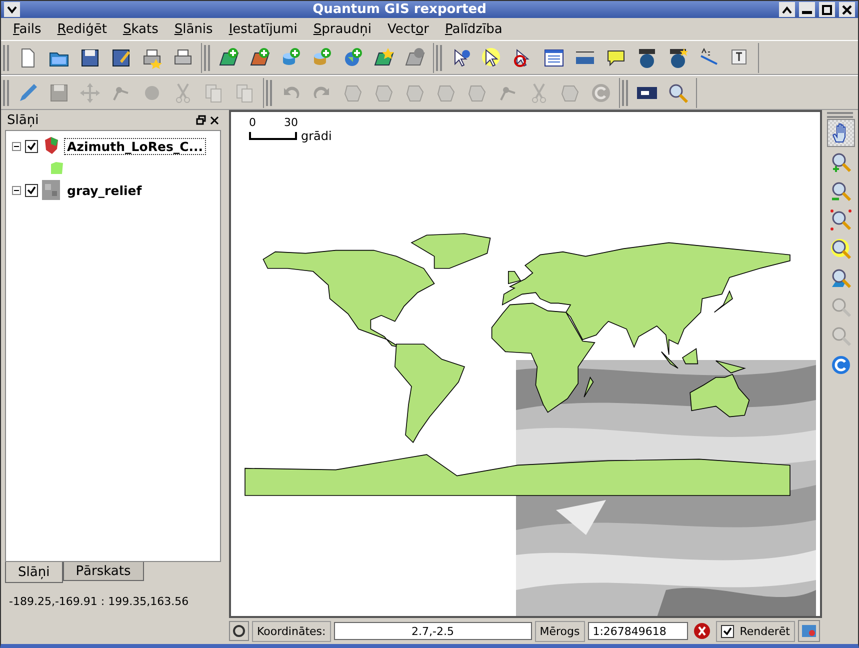 This screenshot has width=859, height=648. I want to click on panel-tab: Slāņi, so click(34, 572).